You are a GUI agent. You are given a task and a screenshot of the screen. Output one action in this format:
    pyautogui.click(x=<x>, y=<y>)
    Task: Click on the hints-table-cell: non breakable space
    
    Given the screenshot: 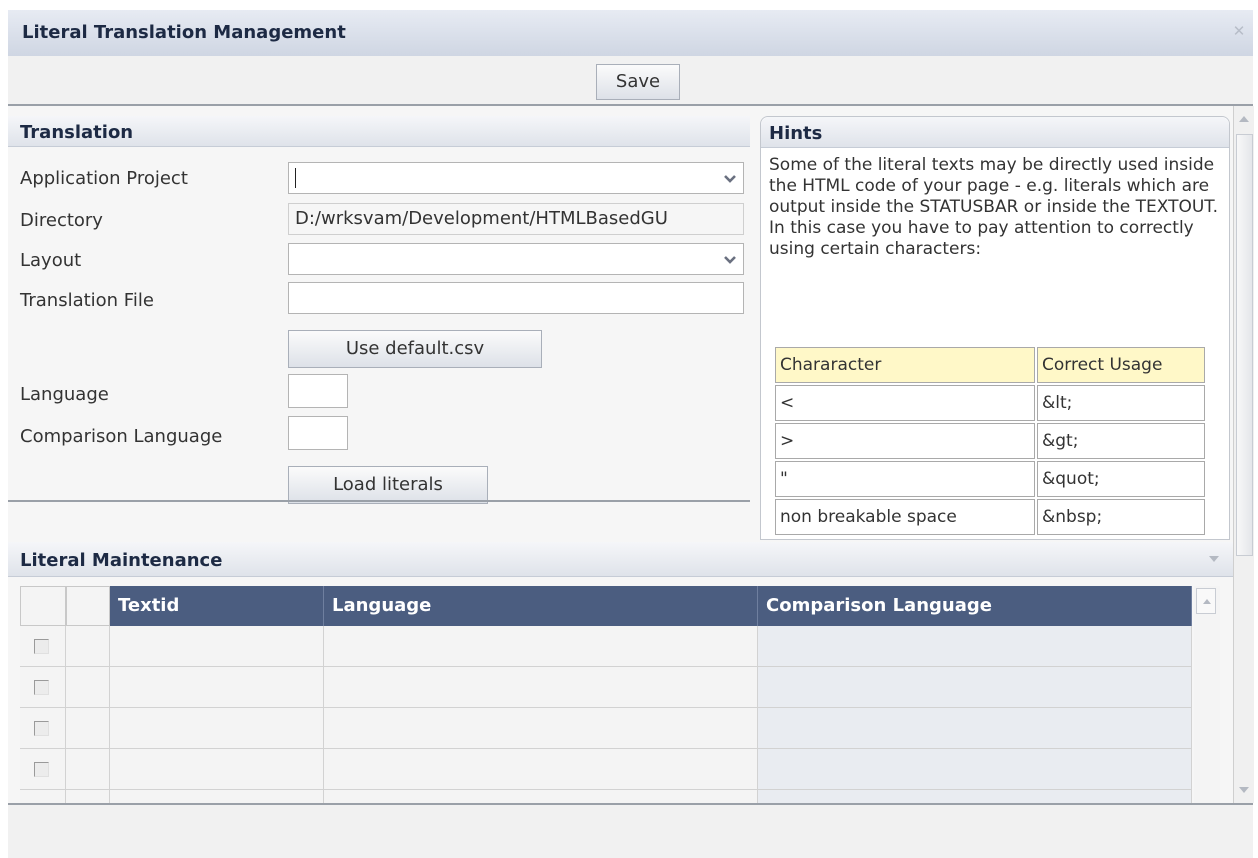 What is the action you would take?
    pyautogui.click(x=905, y=517)
    